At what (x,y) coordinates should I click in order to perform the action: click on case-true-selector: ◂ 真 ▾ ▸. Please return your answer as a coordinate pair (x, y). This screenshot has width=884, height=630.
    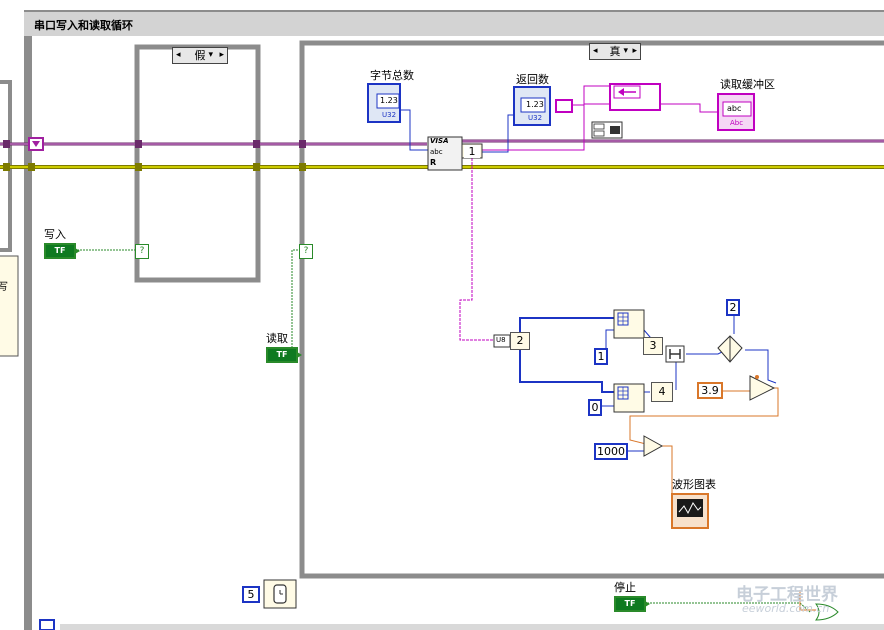
    Looking at the image, I should click on (615, 51).